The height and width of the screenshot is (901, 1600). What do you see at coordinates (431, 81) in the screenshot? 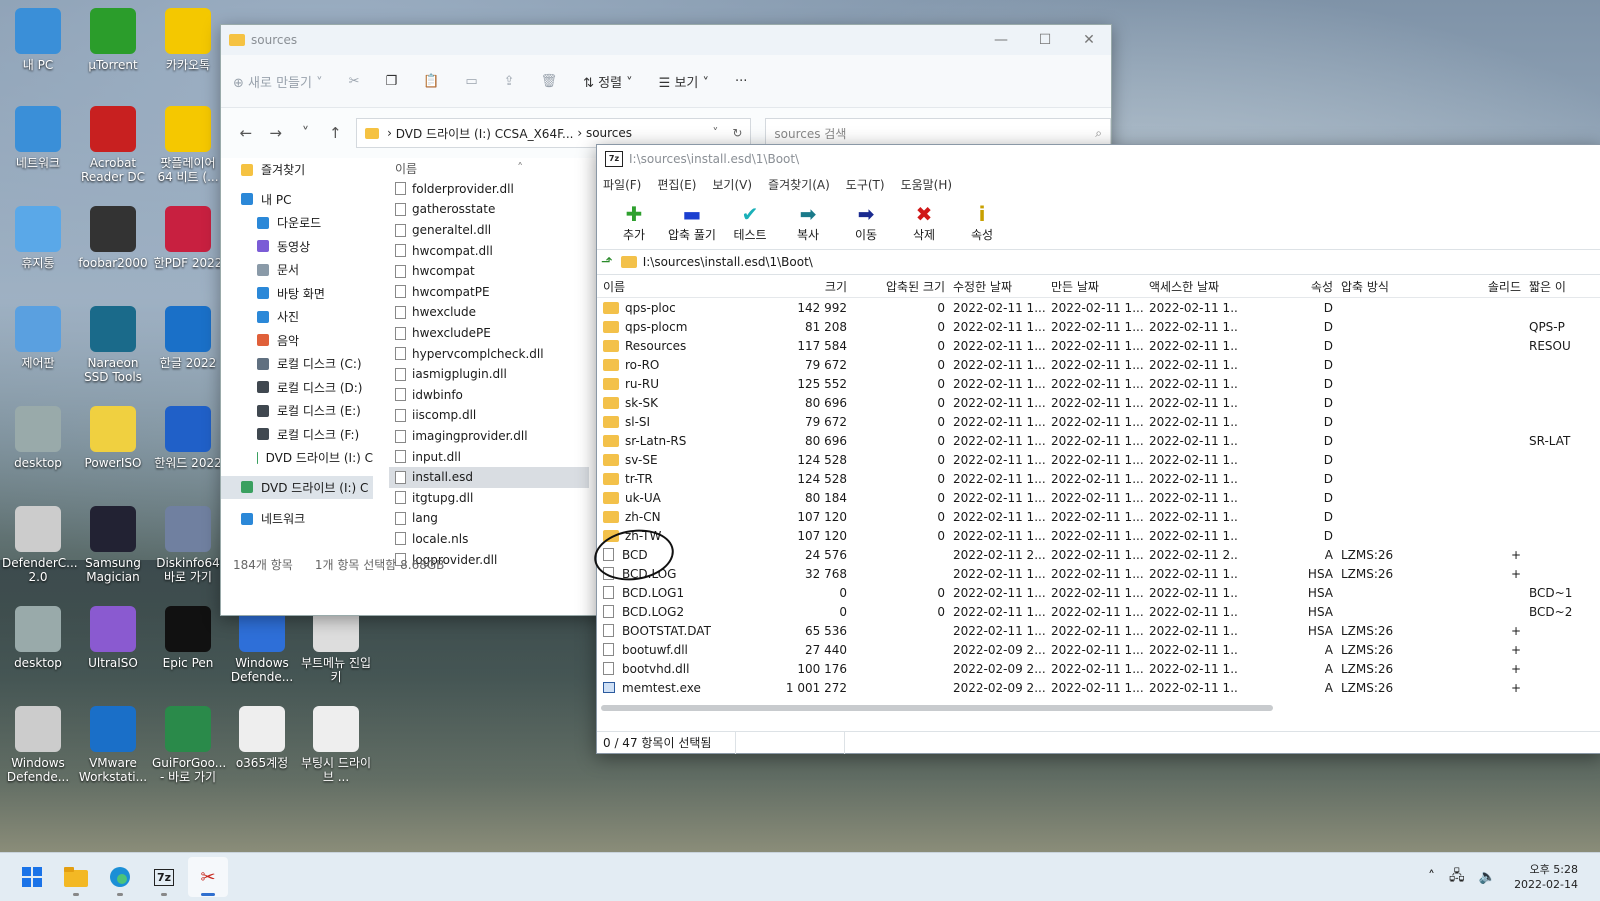
I see `paste-icon: 📋` at bounding box center [431, 81].